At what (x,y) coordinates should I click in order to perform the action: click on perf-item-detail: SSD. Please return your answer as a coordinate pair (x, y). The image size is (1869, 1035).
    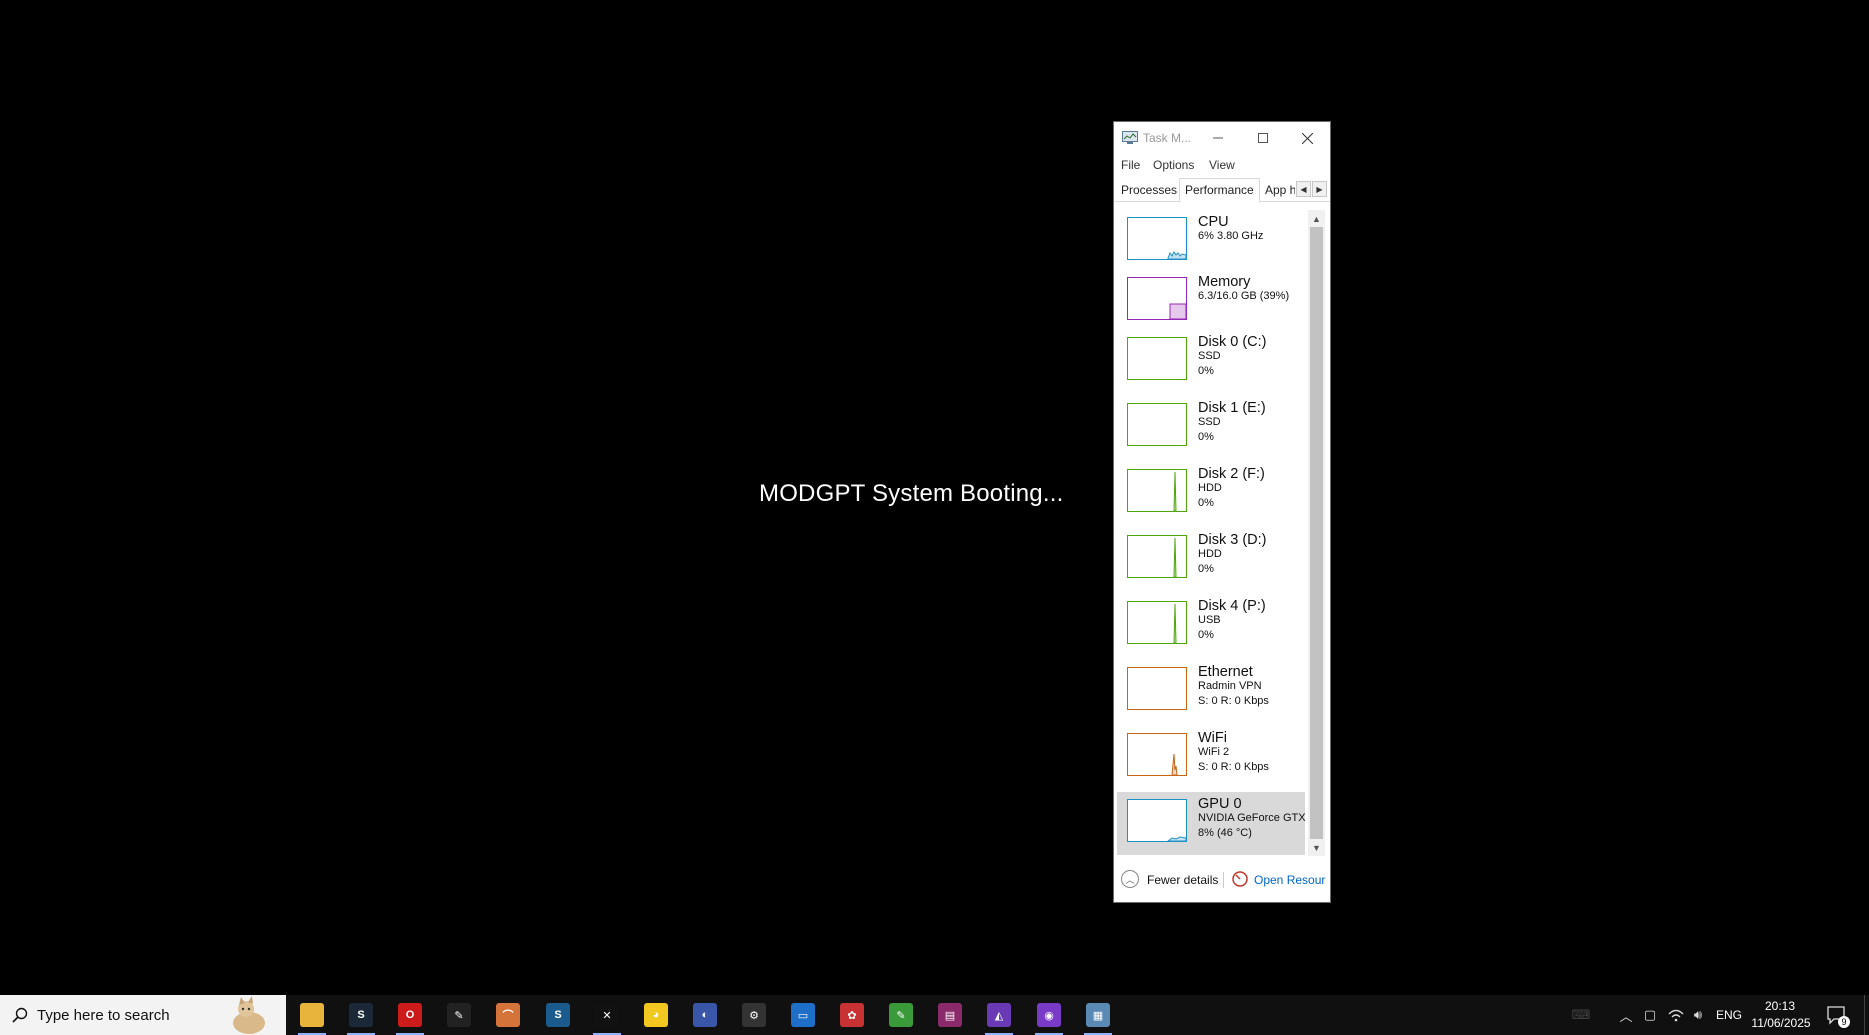
    Looking at the image, I should click on (1209, 422).